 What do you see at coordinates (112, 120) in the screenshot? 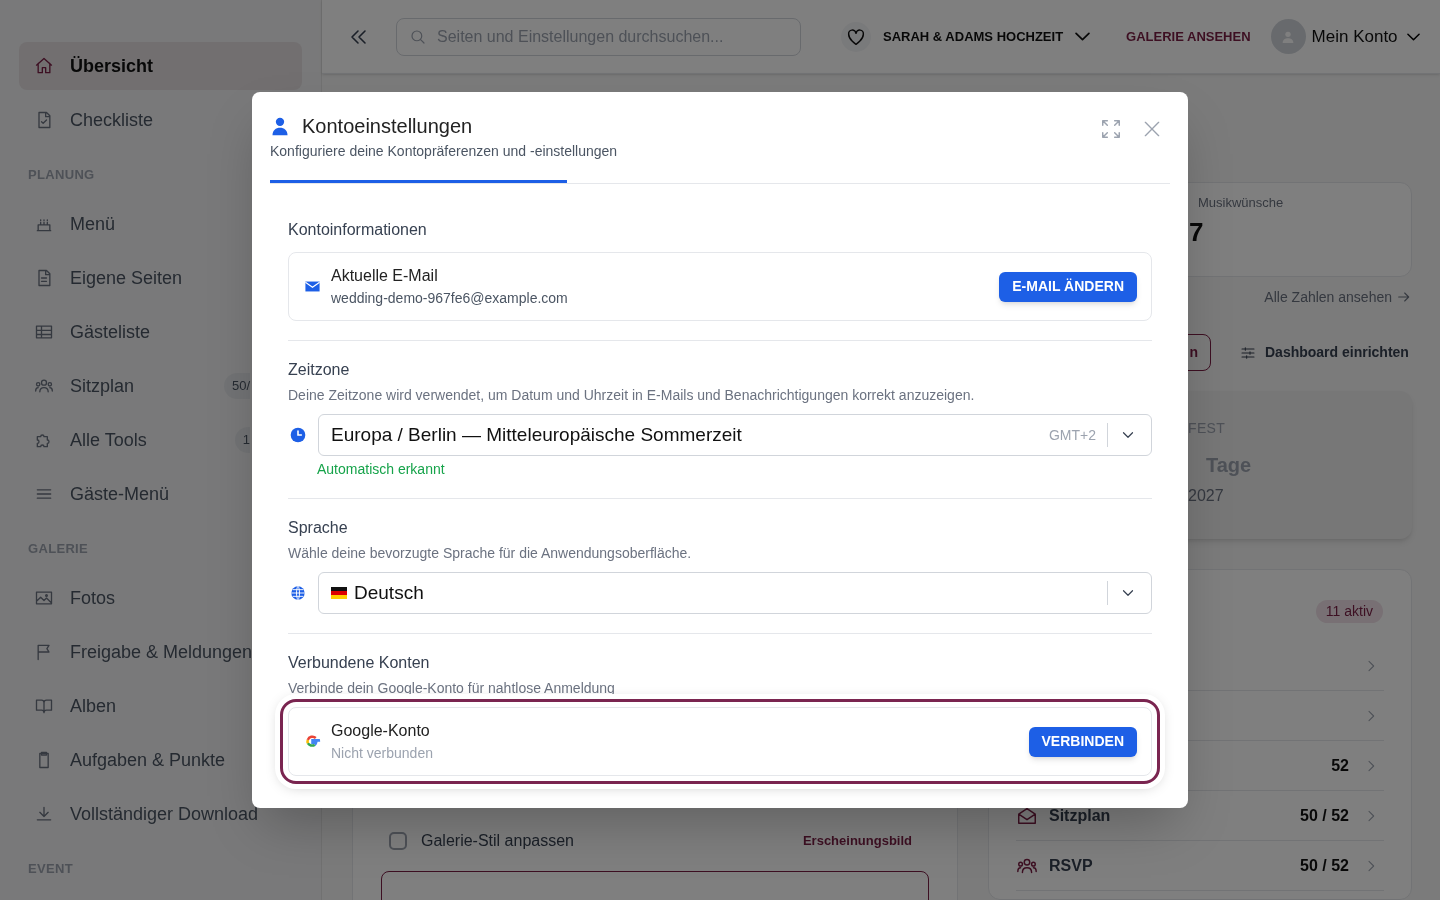
I see `item-label: Checkliste` at bounding box center [112, 120].